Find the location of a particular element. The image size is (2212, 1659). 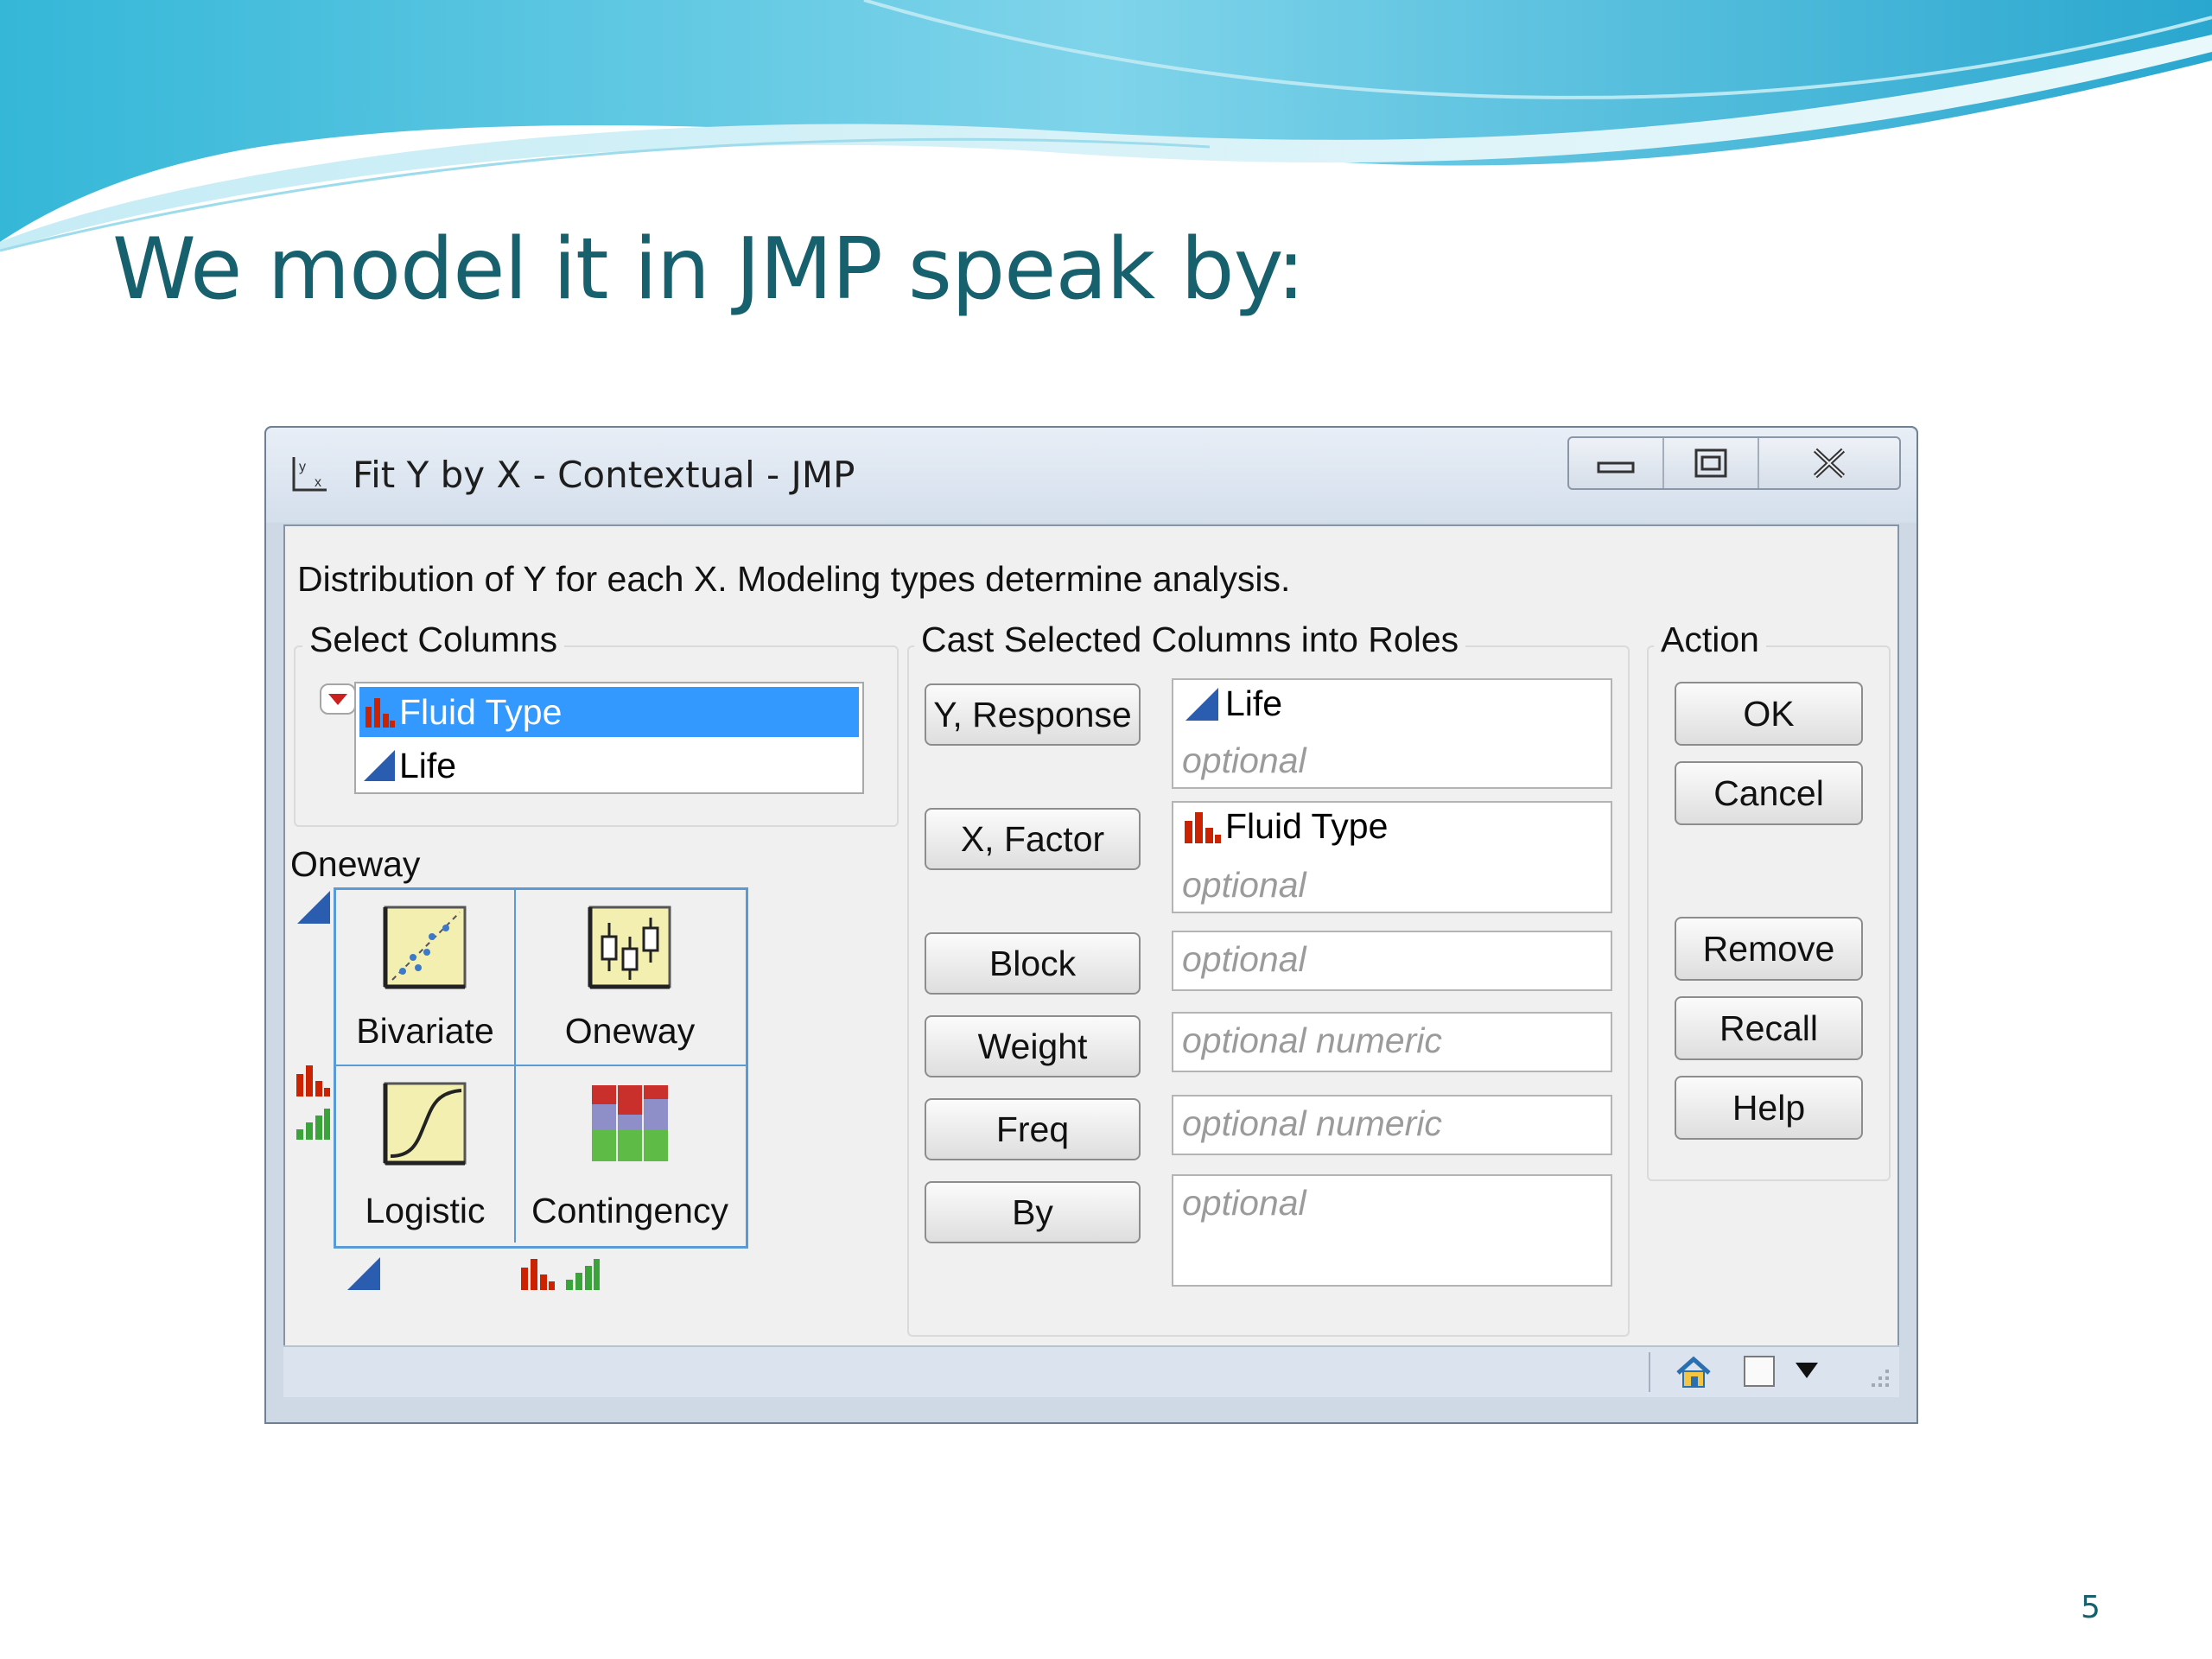

recall-button: Recall is located at coordinates (1769, 1028).